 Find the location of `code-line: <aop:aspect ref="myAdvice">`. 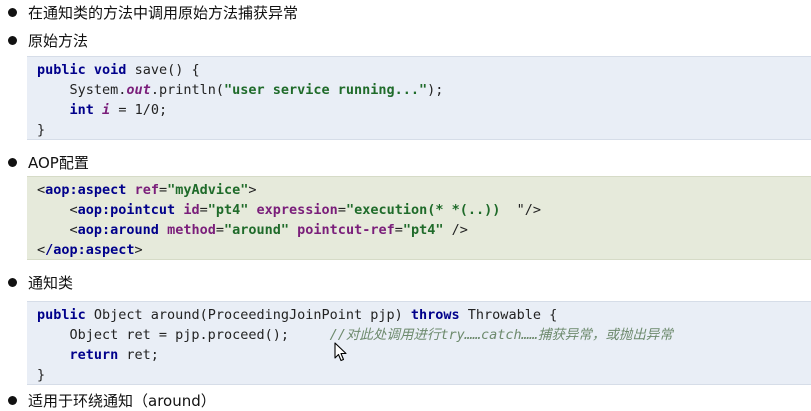

code-line: <aop:aspect ref="myAdvice"> is located at coordinates (147, 190).